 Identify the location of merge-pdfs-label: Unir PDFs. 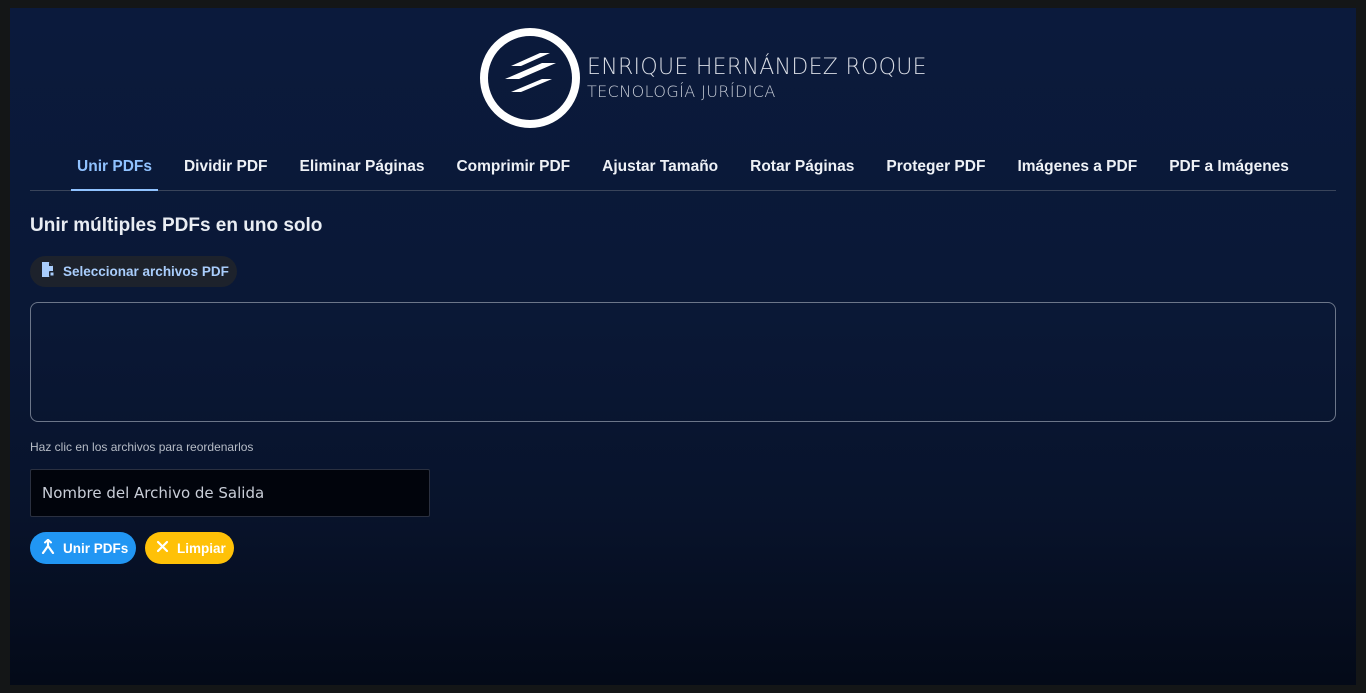
(96, 548).